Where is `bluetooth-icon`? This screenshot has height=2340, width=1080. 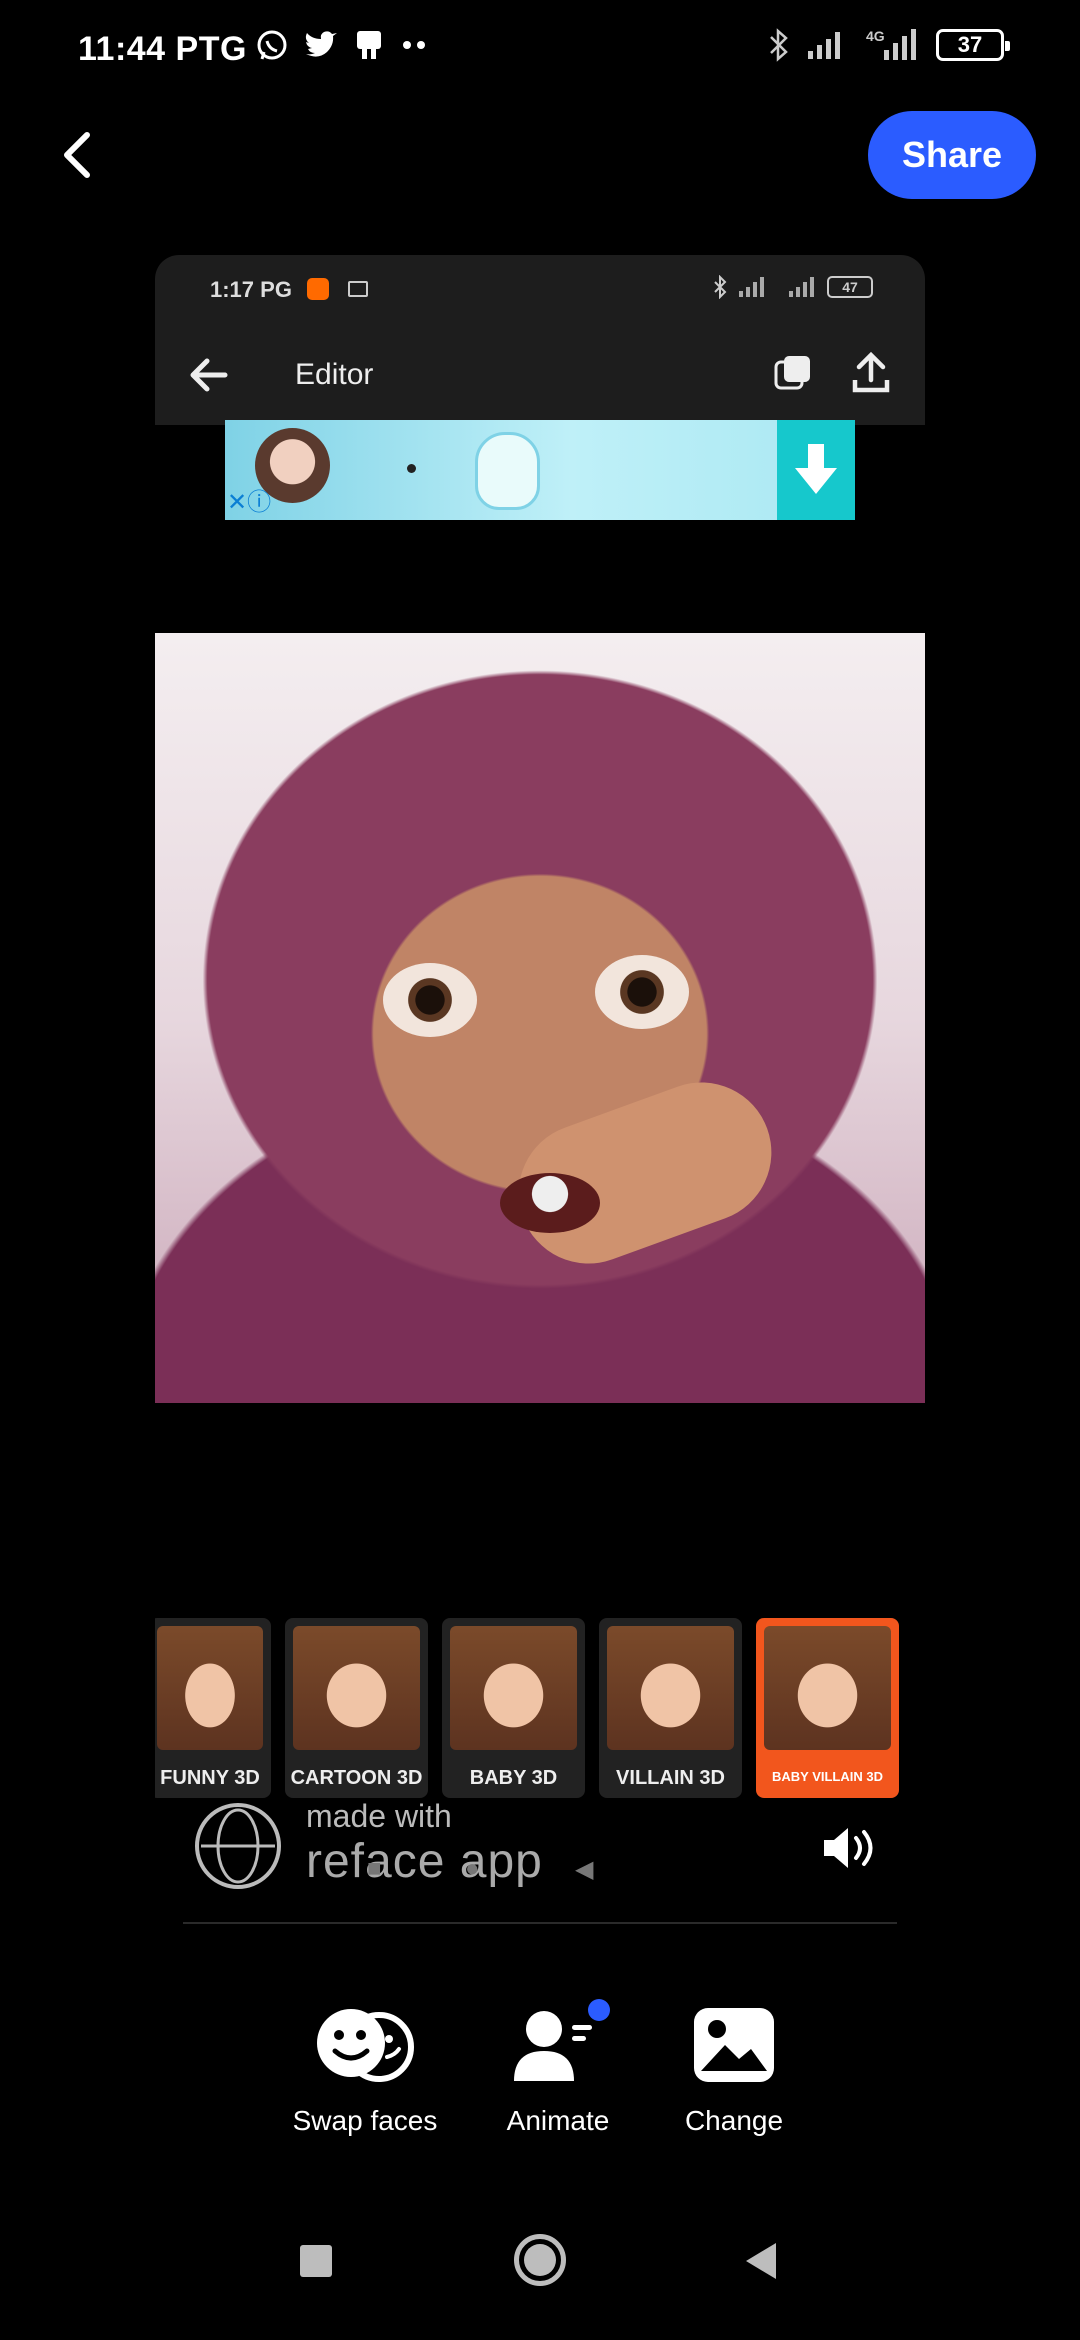 bluetooth-icon is located at coordinates (779, 45).